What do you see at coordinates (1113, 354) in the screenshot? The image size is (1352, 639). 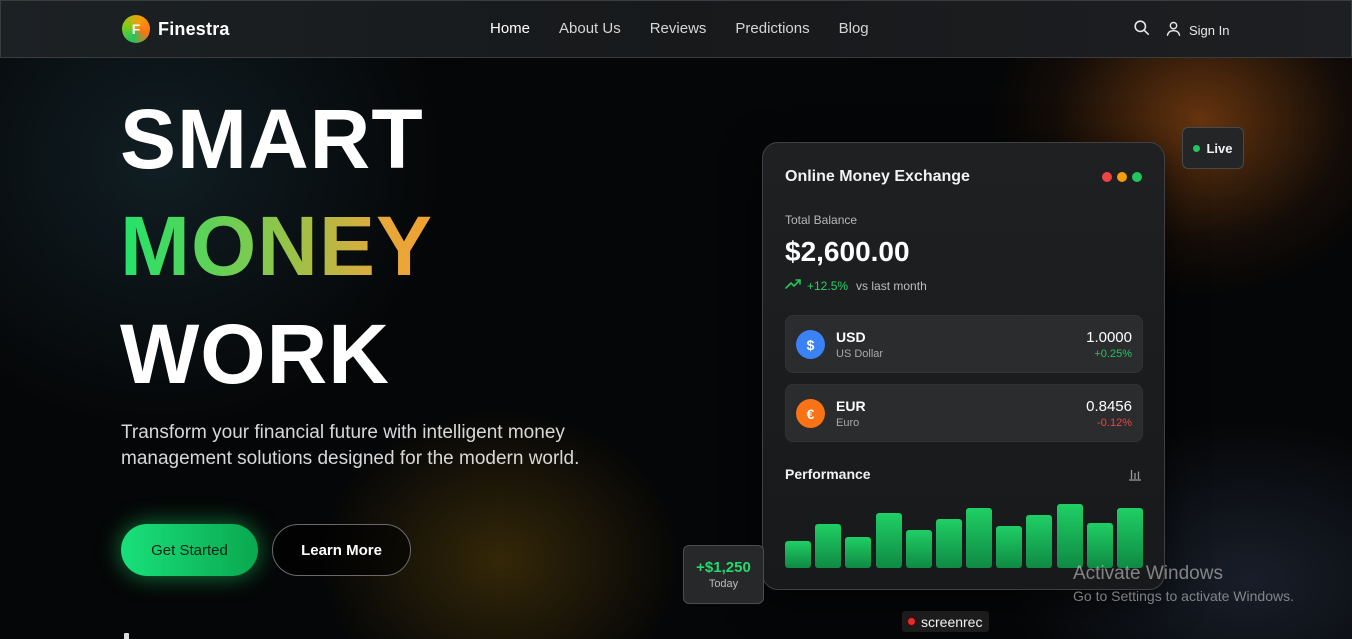 I see `currency-change: +0.25%` at bounding box center [1113, 354].